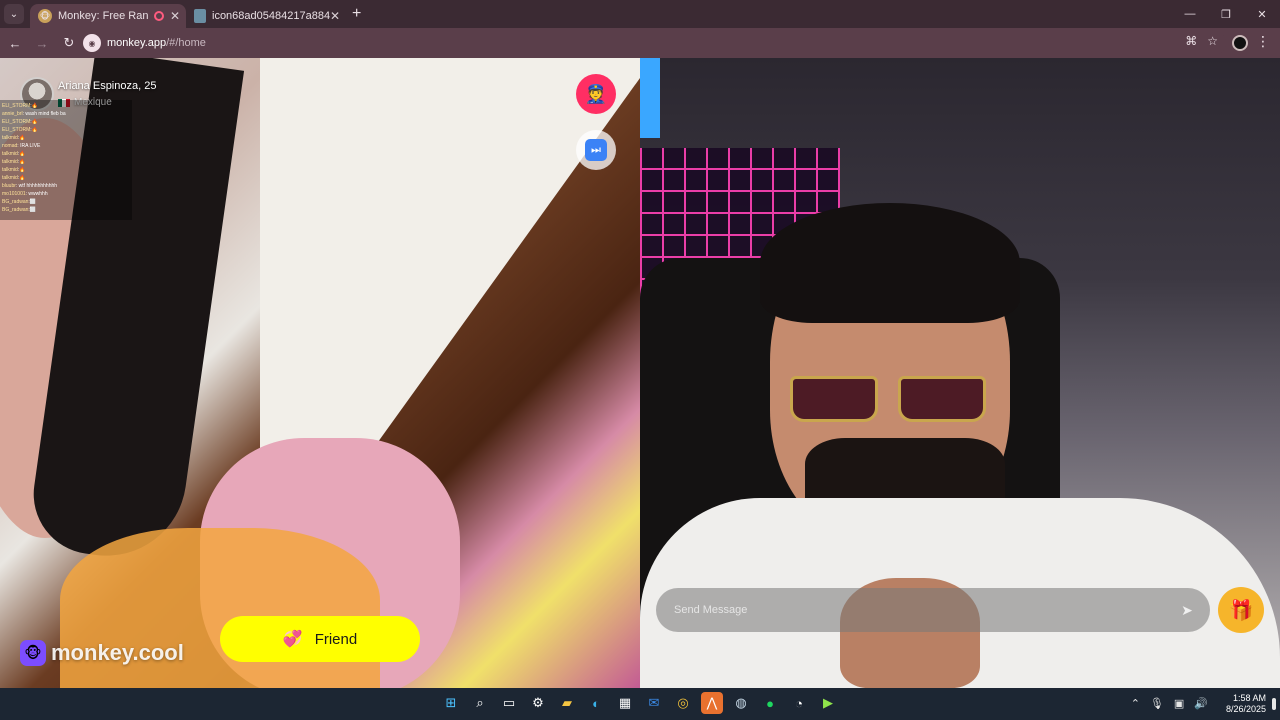  I want to click on tab-icon-file: icon68ad05484217a884-e4bae ✕, so click(266, 16).